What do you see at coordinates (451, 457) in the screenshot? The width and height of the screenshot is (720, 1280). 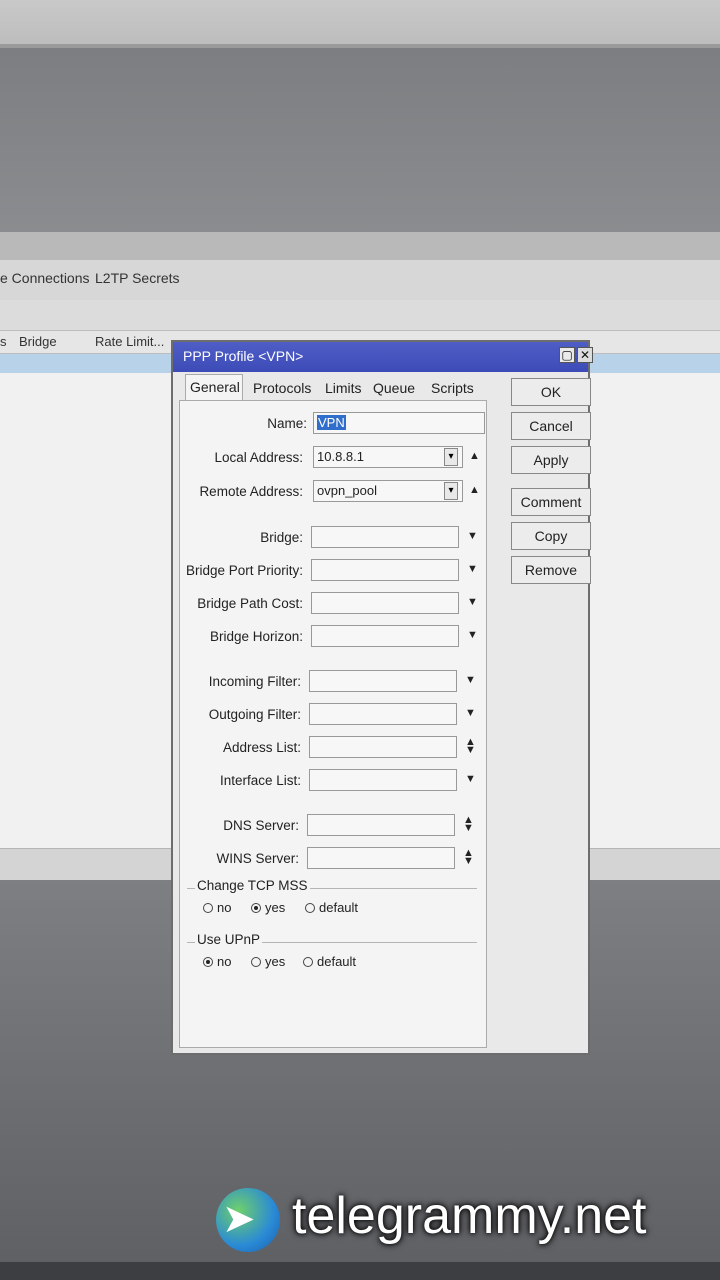 I see `local-address-dropdown-icon: ▾` at bounding box center [451, 457].